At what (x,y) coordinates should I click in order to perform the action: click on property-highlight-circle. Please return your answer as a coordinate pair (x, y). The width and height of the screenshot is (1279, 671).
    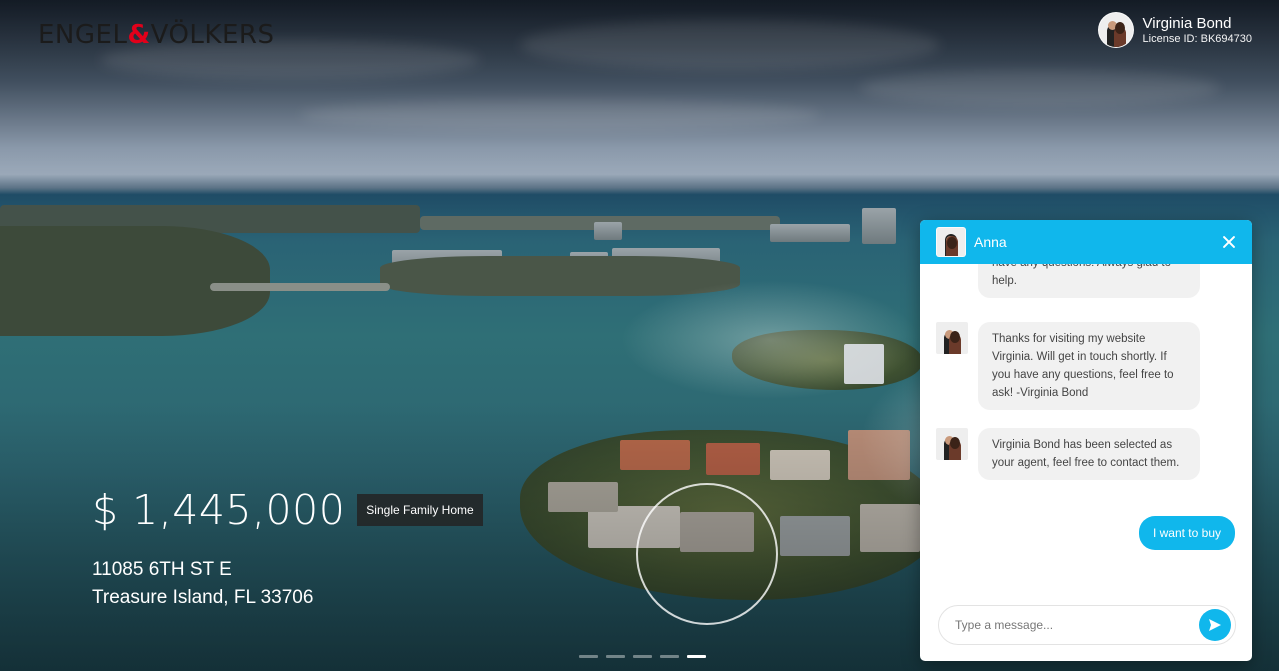
    Looking at the image, I should click on (707, 554).